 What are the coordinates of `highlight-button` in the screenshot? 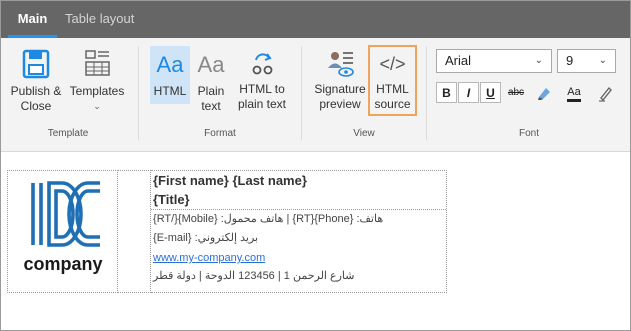 It's located at (544, 92).